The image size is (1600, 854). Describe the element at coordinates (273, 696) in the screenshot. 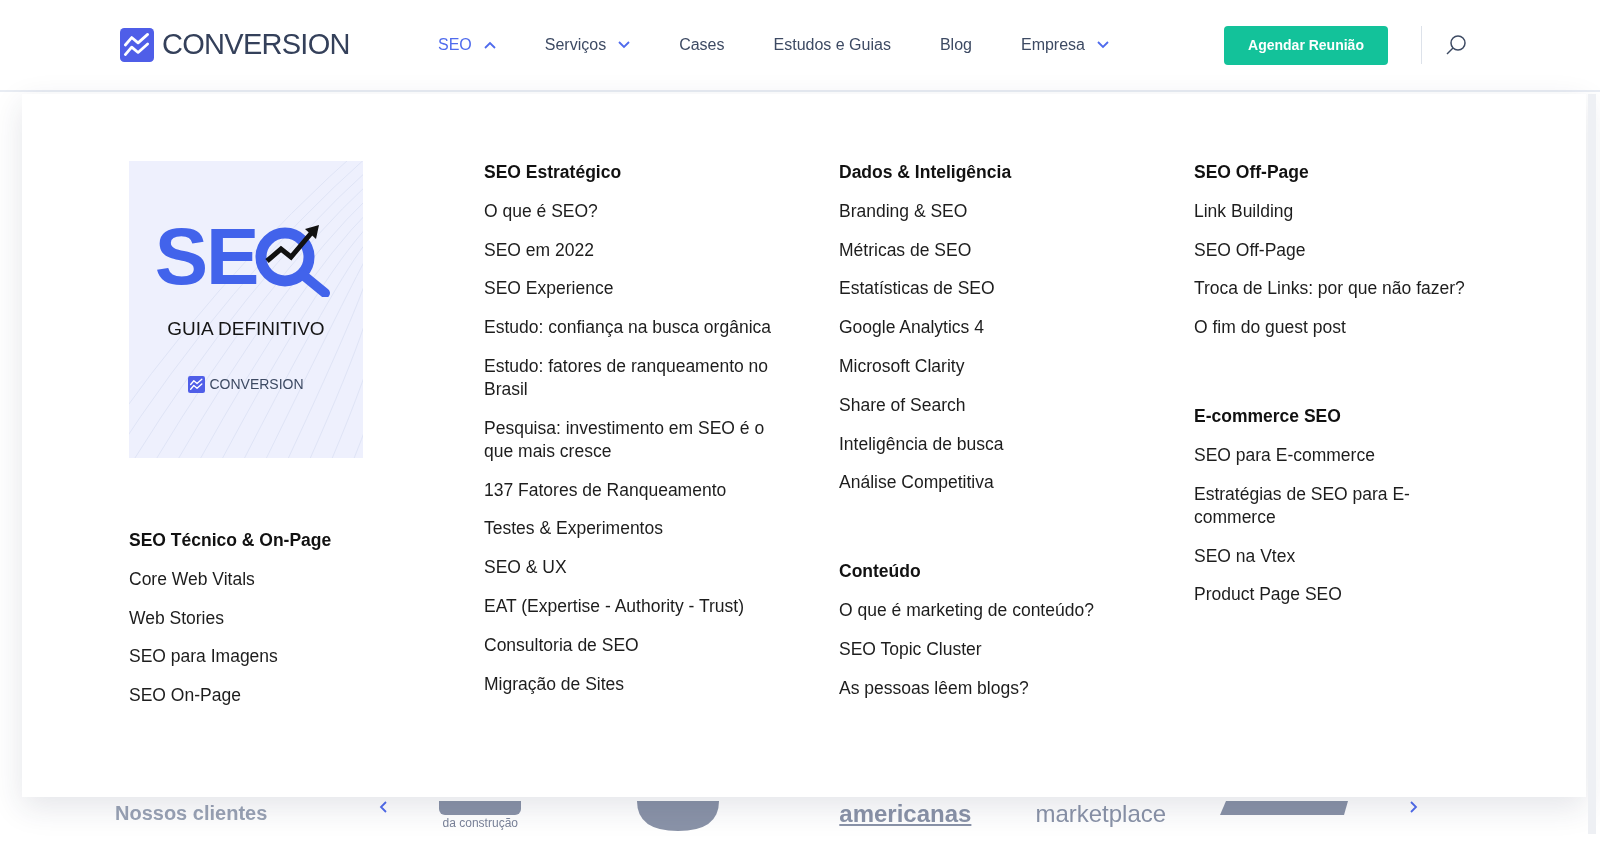

I see `menu-link: SEO On-Page` at that location.